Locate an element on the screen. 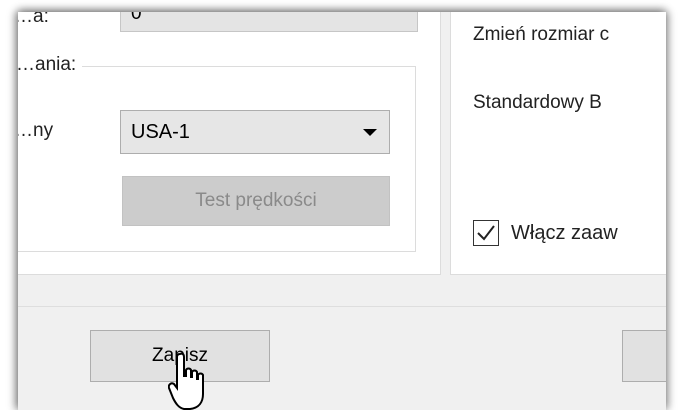 This screenshot has height=410, width=680. group-title: …ania: is located at coordinates (50, 65).